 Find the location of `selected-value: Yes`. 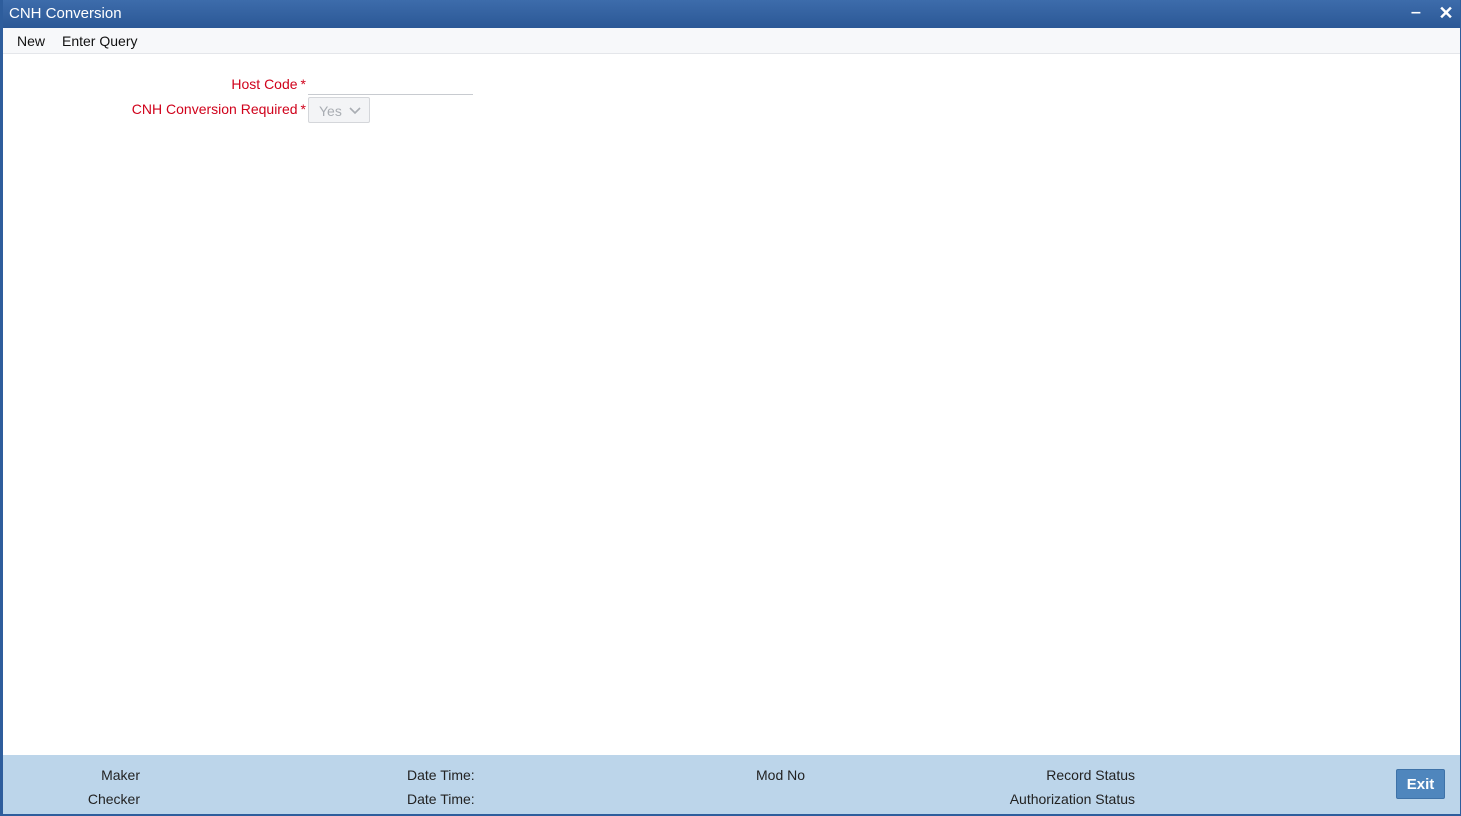

selected-value: Yes is located at coordinates (330, 111).